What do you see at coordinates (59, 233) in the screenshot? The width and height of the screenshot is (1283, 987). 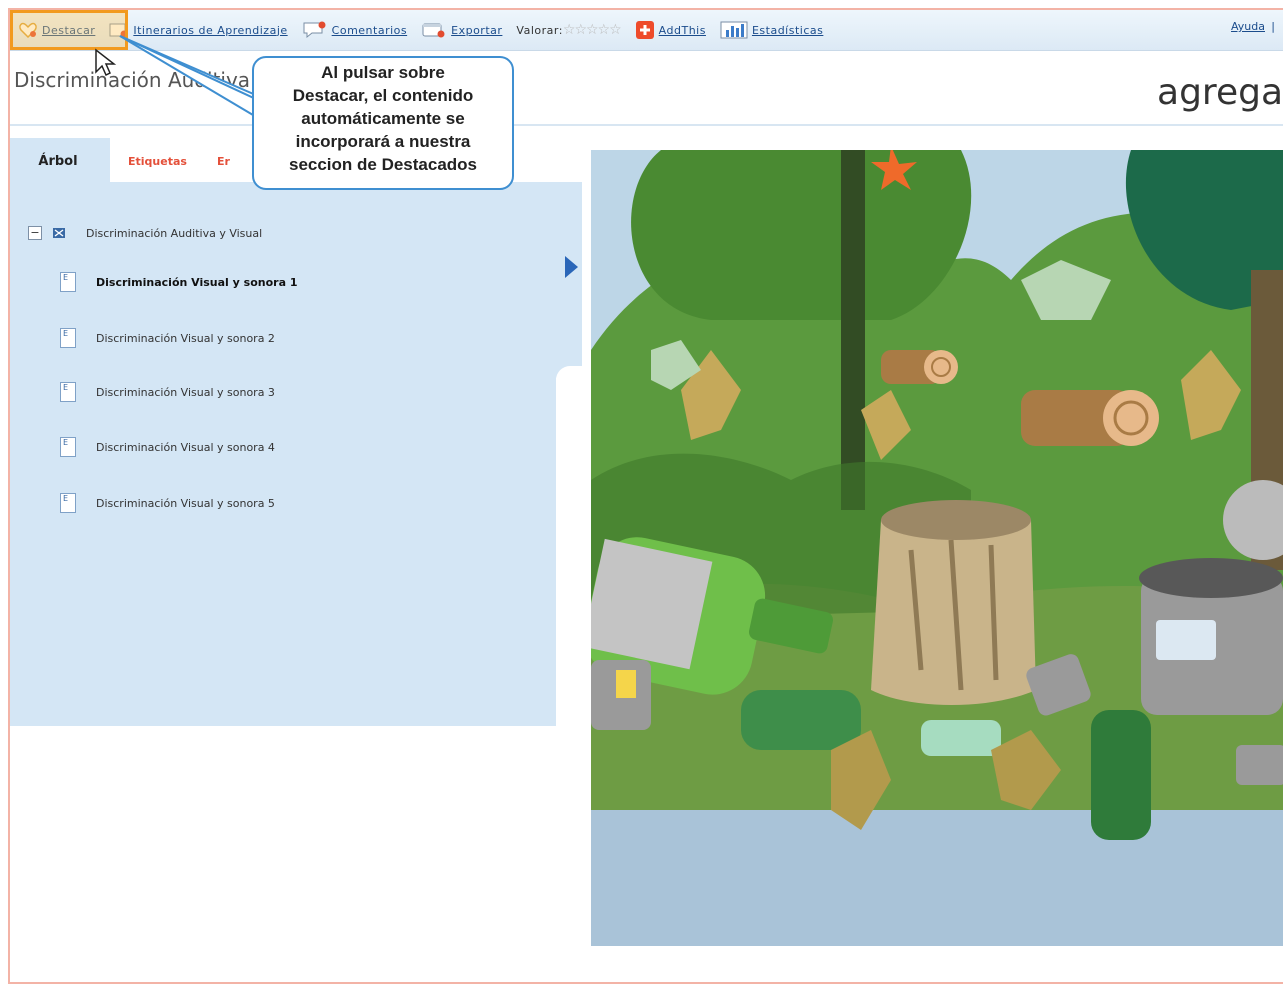 I see `package-icon` at bounding box center [59, 233].